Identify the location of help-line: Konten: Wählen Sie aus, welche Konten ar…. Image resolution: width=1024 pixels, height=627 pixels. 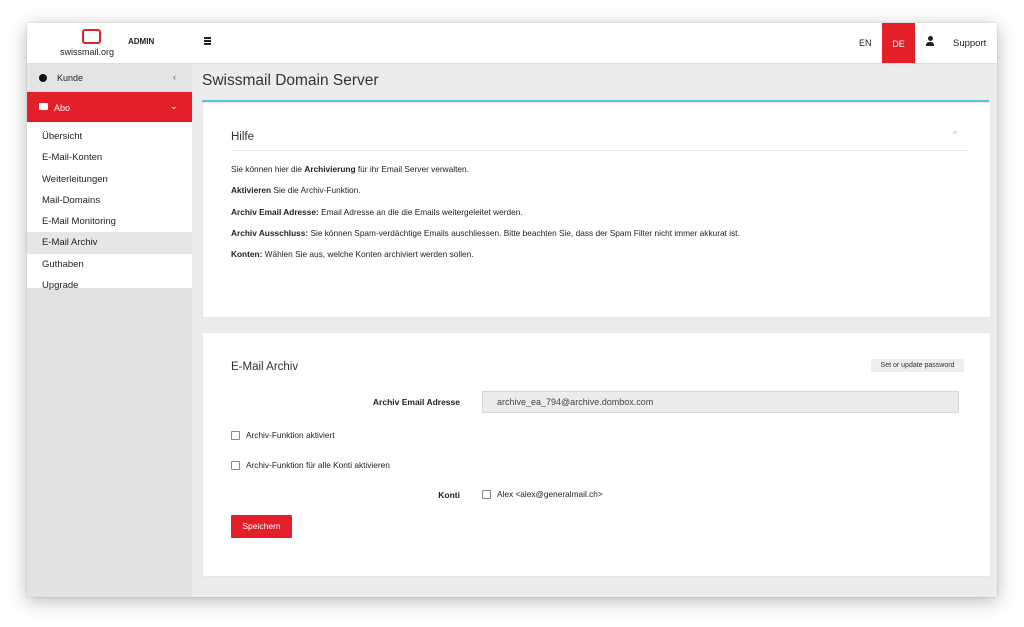
(352, 254).